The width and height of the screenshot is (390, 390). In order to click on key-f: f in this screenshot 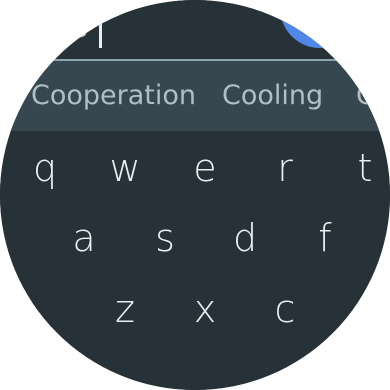, I will do `click(325, 238)`.